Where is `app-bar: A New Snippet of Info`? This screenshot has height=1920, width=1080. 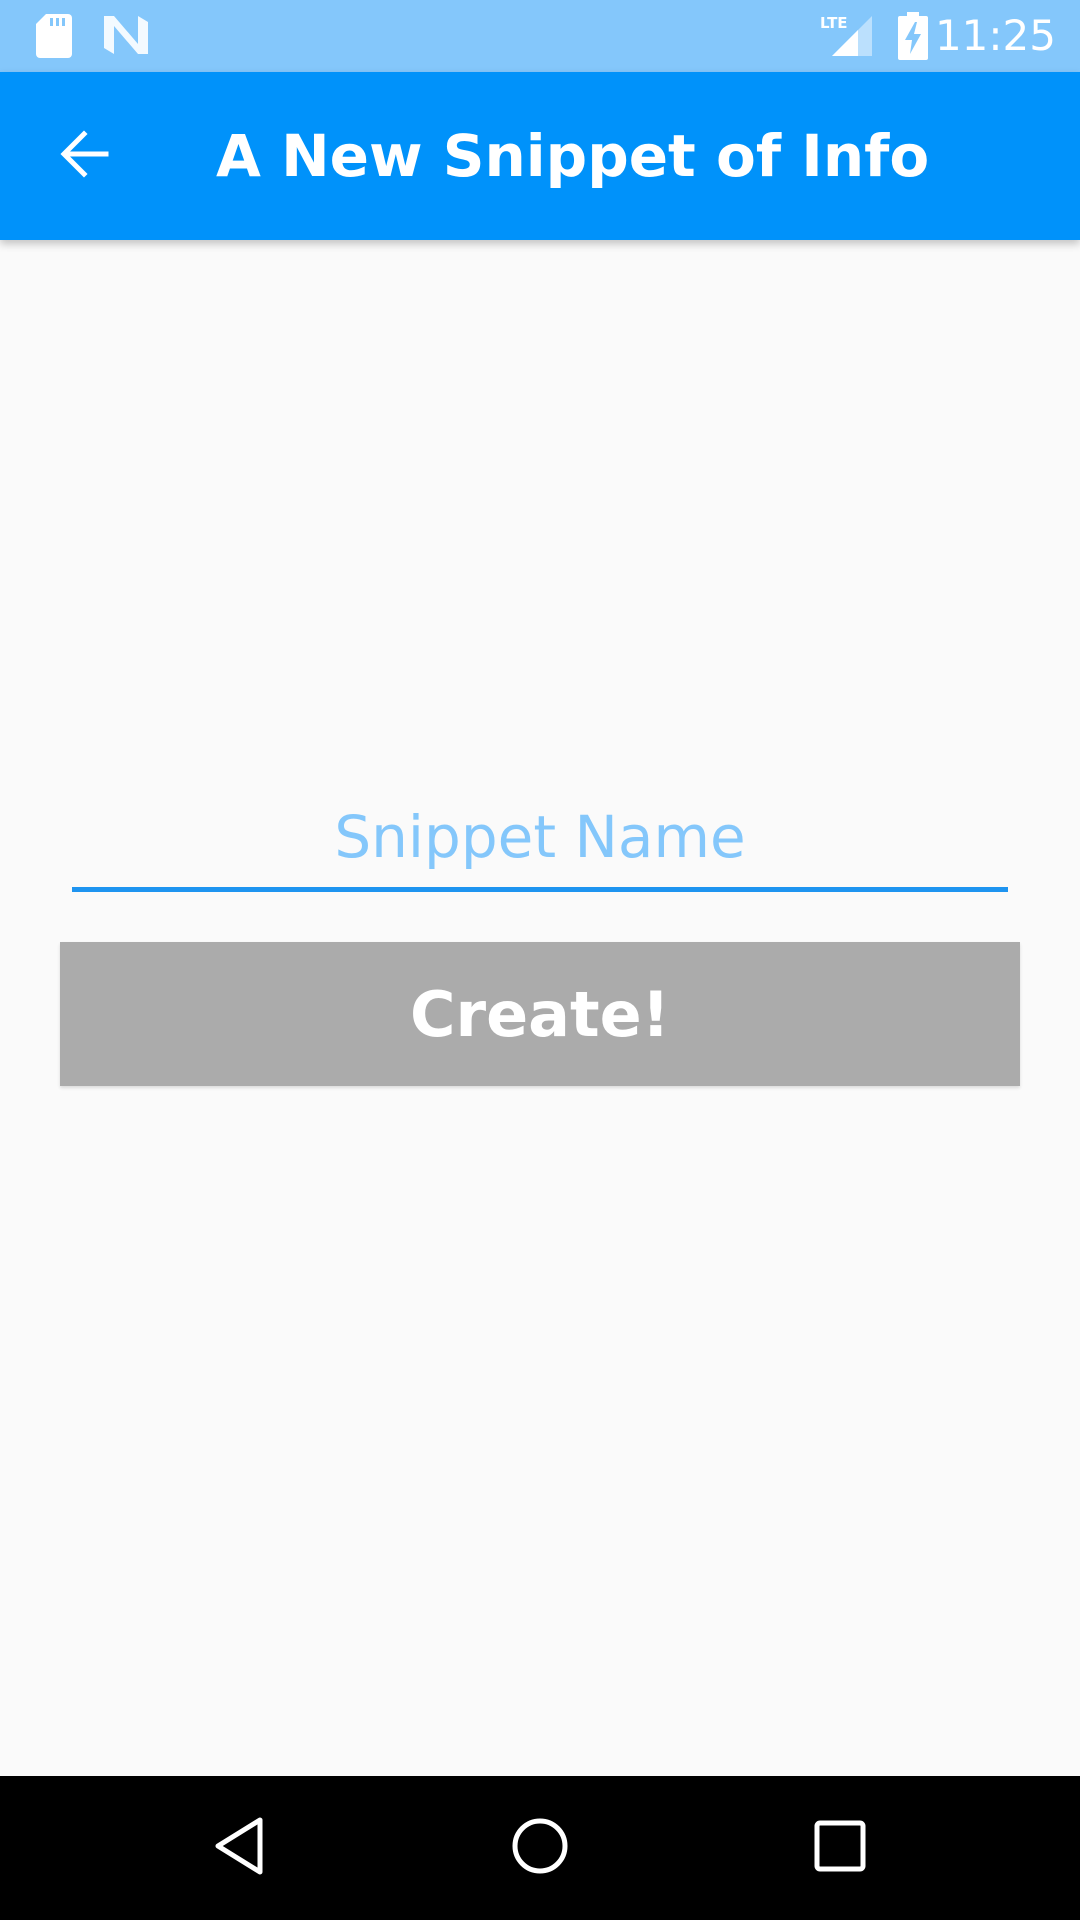
app-bar: A New Snippet of Info is located at coordinates (540, 156).